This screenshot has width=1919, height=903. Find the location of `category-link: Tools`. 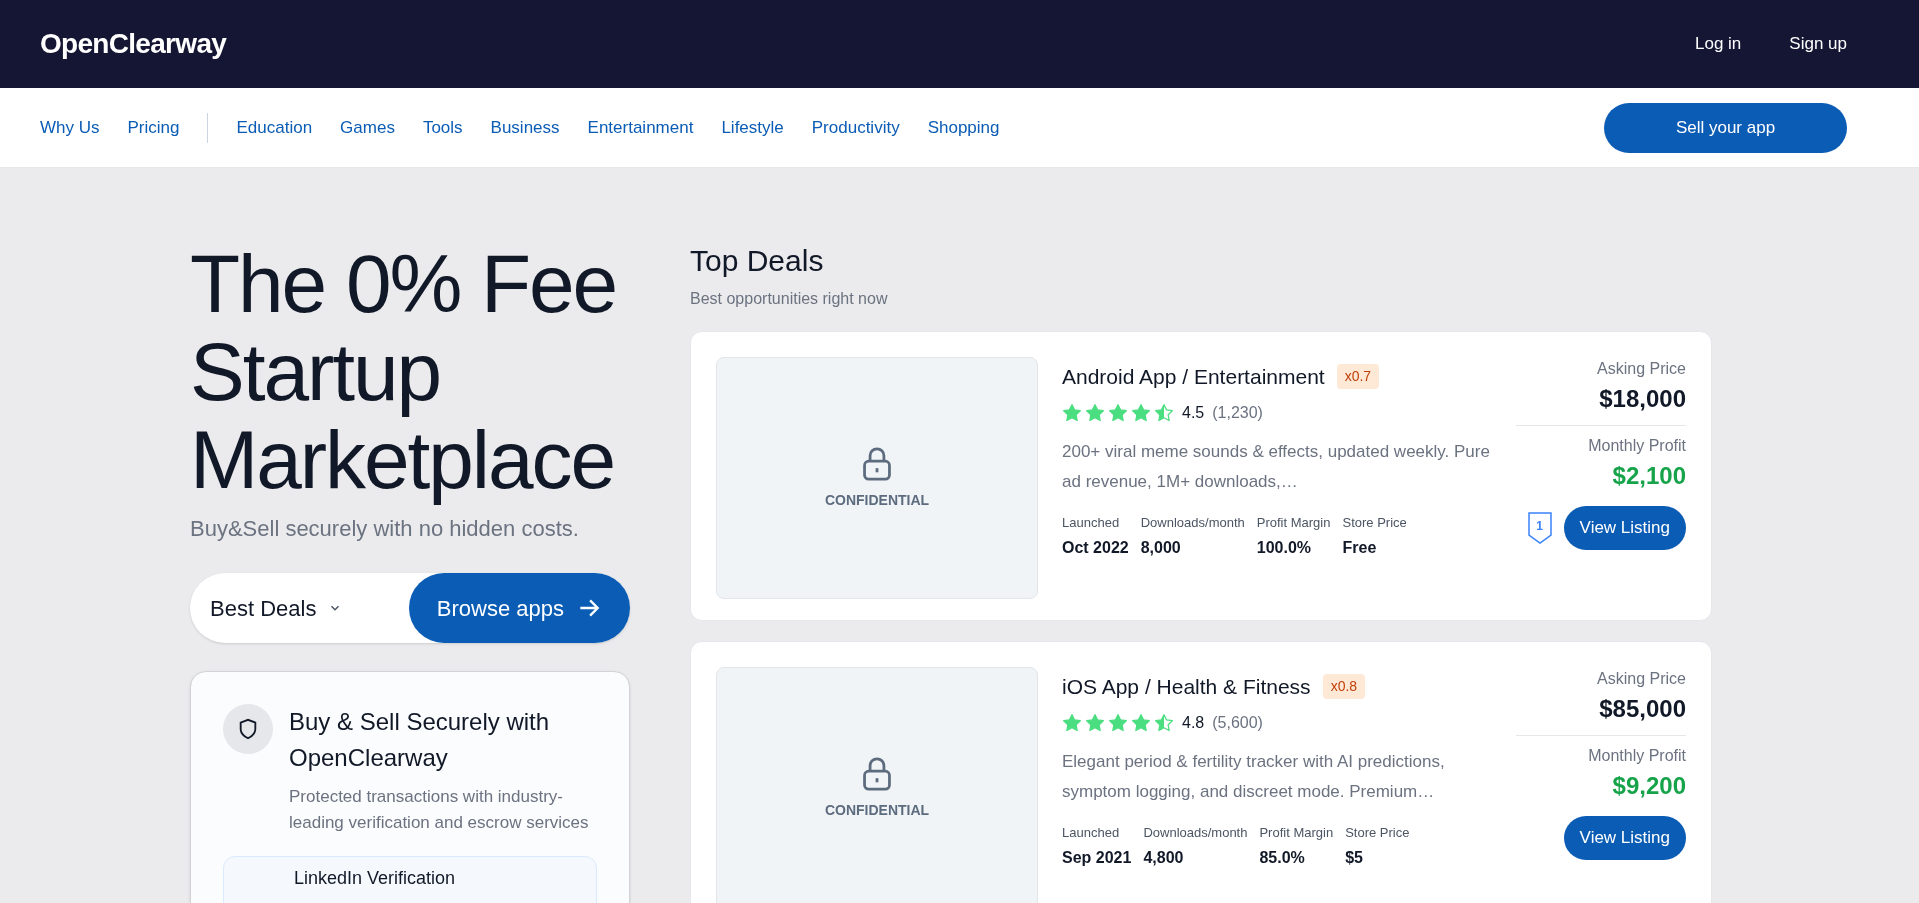

category-link: Tools is located at coordinates (442, 127).